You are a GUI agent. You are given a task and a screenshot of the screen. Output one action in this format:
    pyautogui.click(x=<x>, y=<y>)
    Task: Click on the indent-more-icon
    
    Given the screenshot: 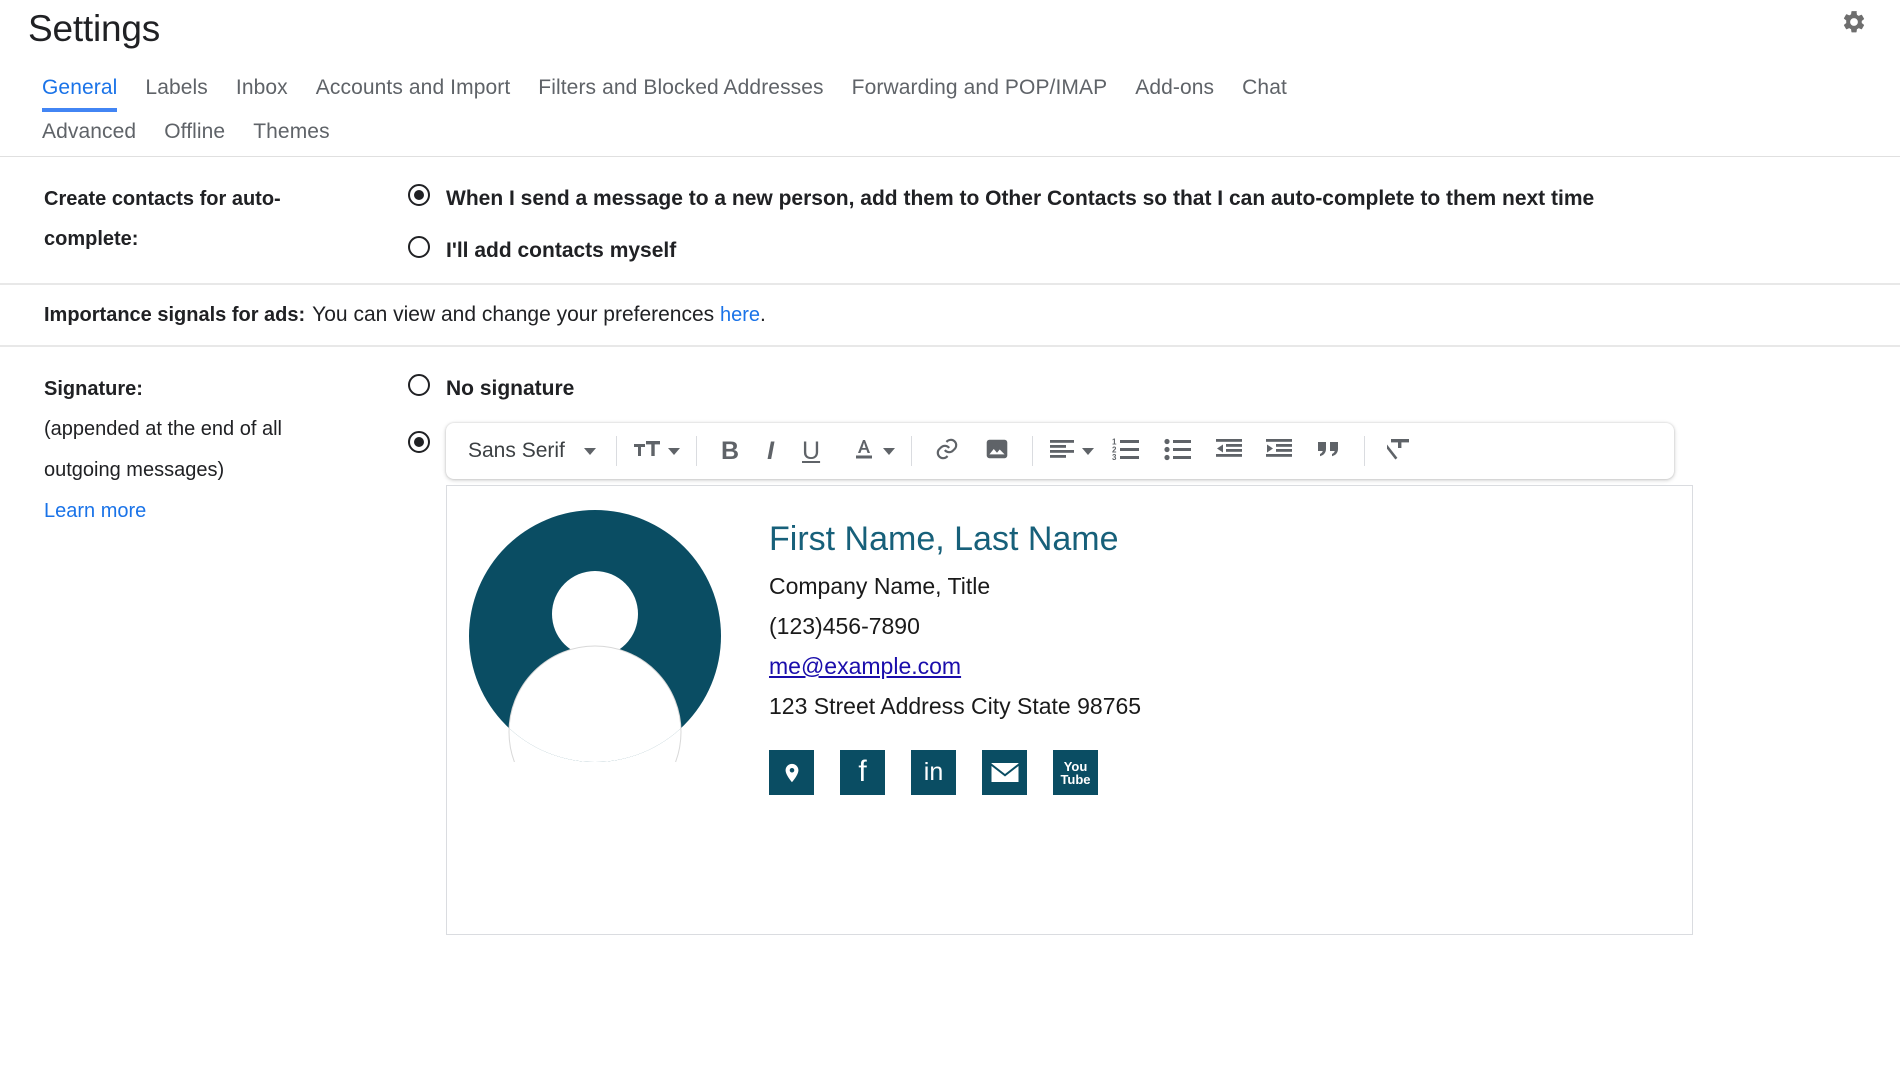 What is the action you would take?
    pyautogui.click(x=1279, y=451)
    